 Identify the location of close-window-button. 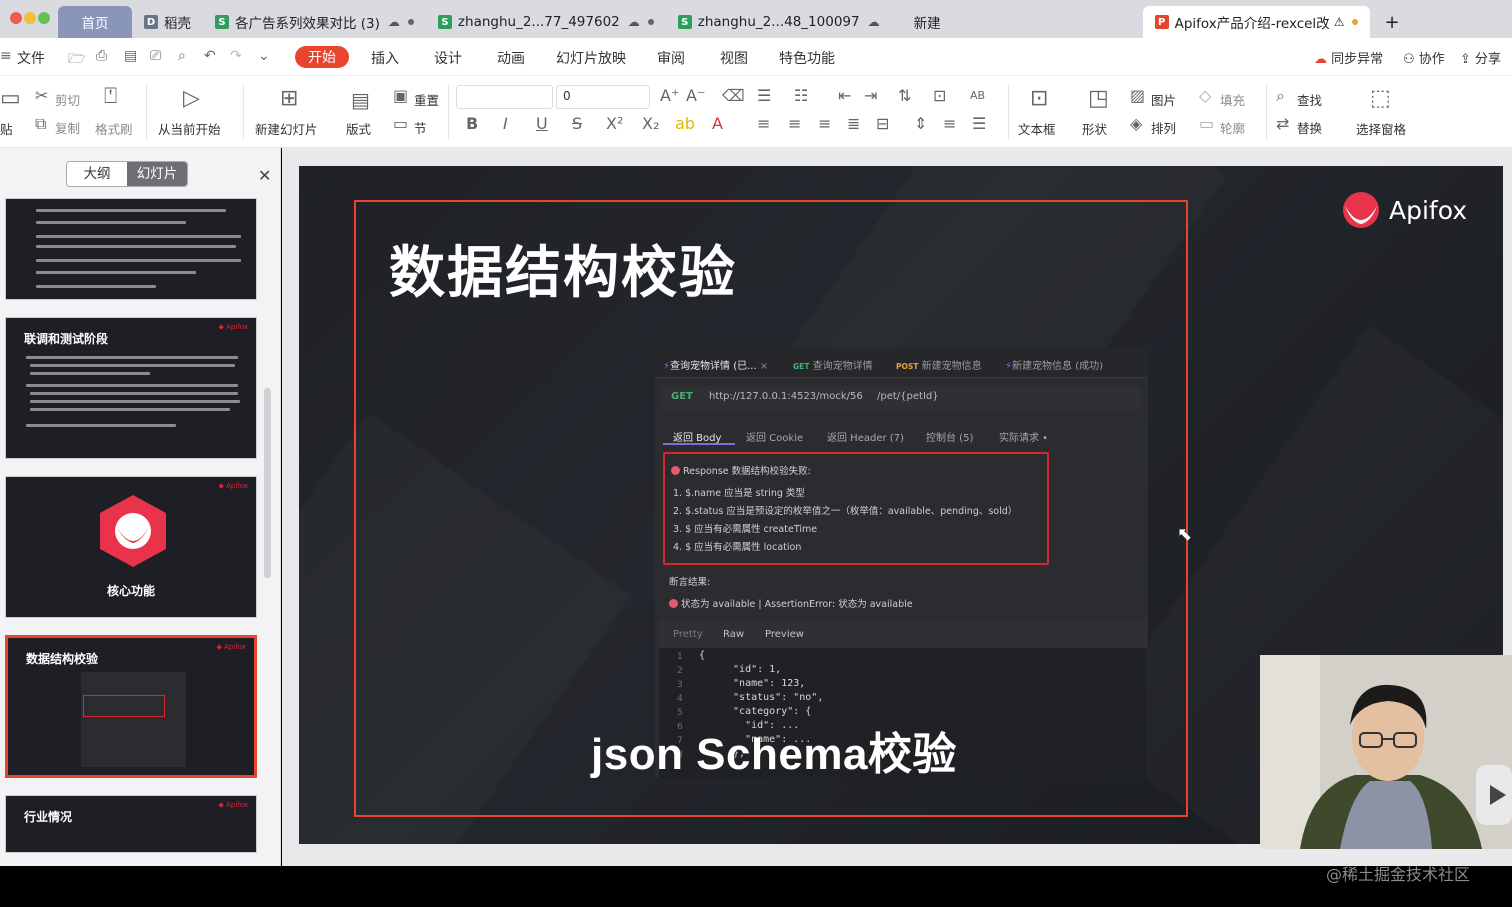
(16, 18).